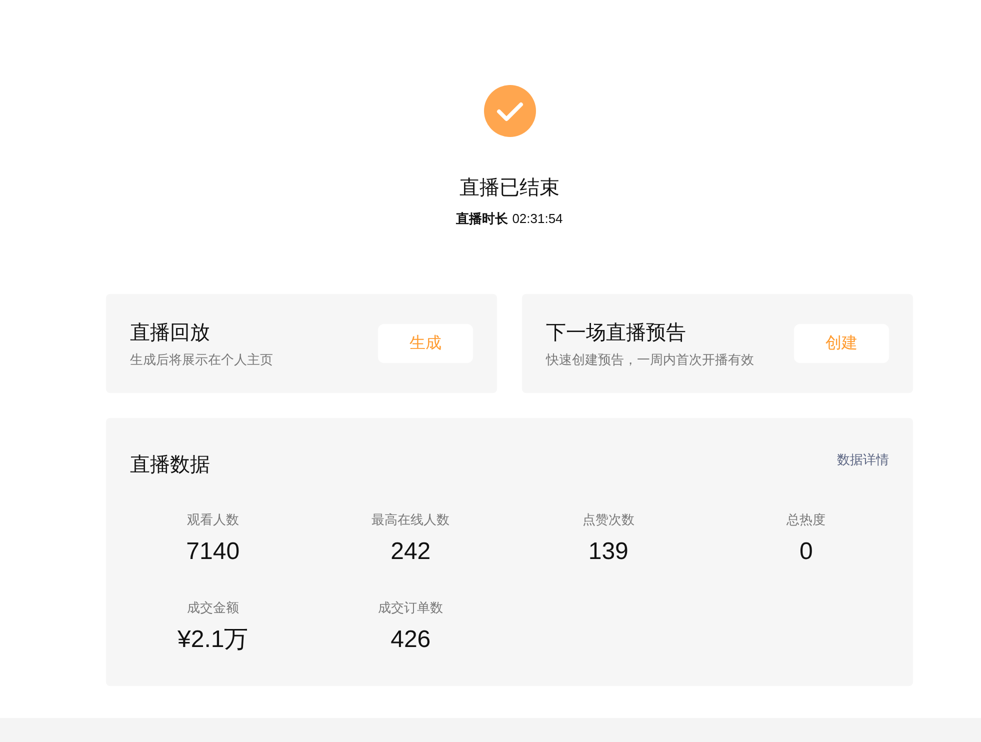  What do you see at coordinates (201, 359) in the screenshot?
I see `card-description: 生成后将展示在个人主页` at bounding box center [201, 359].